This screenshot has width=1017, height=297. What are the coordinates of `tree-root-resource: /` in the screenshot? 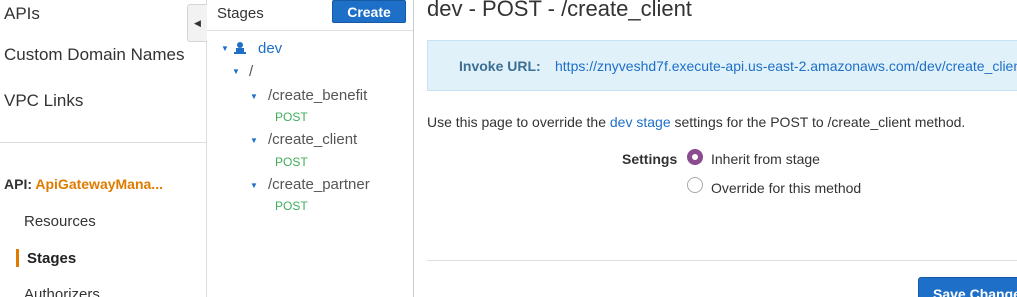 It's located at (251, 71).